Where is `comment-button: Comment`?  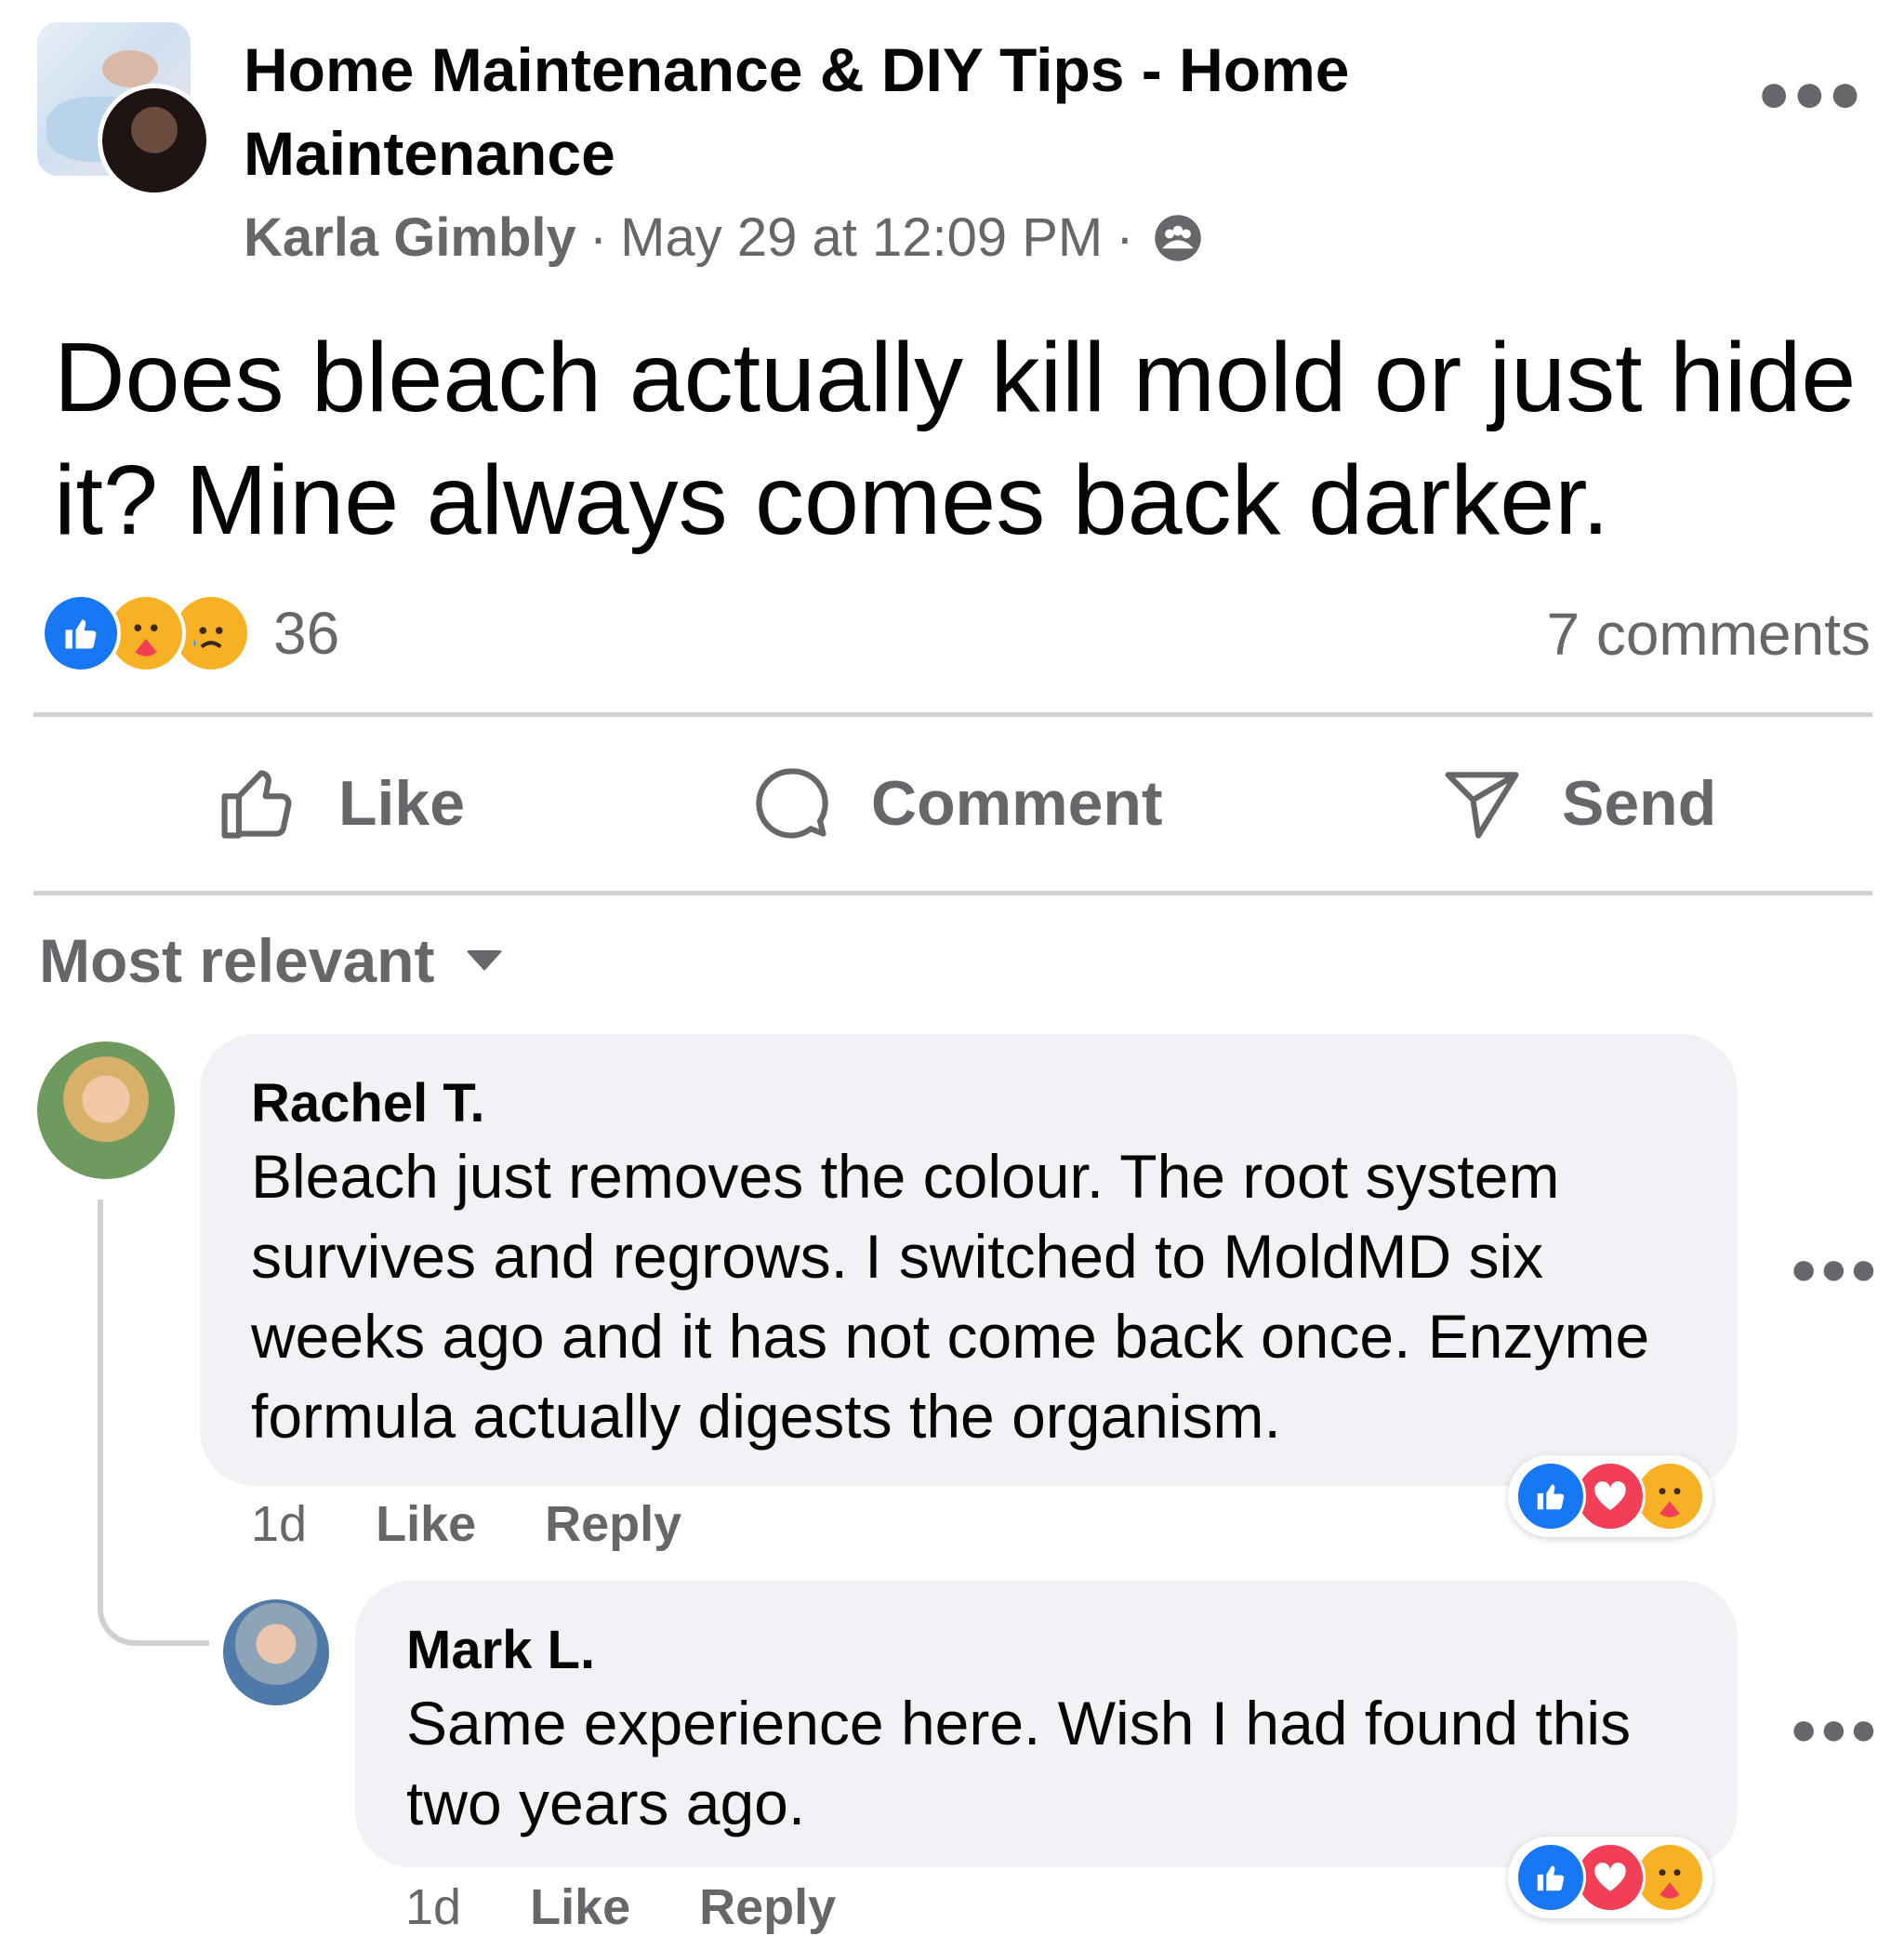 comment-button: Comment is located at coordinates (955, 803).